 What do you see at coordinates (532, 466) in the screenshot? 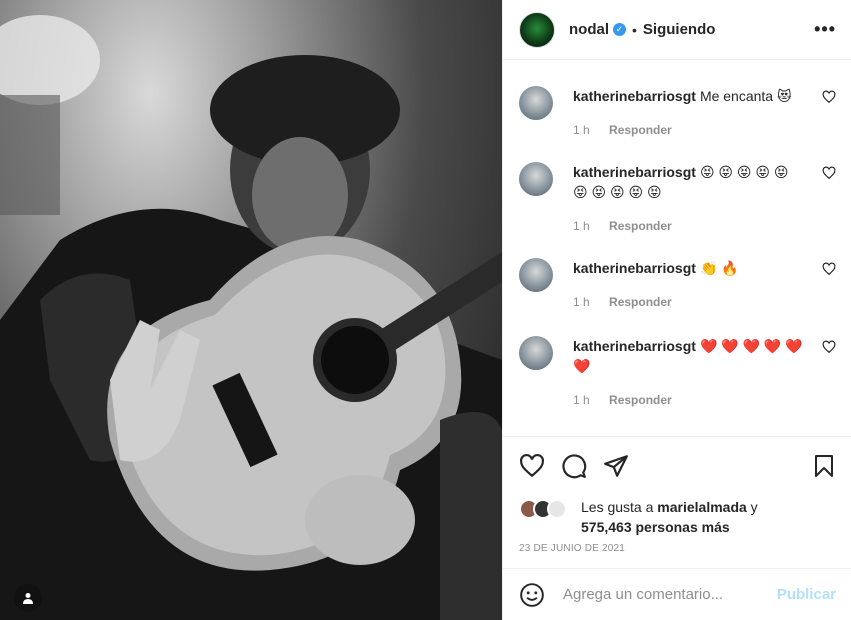
I see `heart-icon` at bounding box center [532, 466].